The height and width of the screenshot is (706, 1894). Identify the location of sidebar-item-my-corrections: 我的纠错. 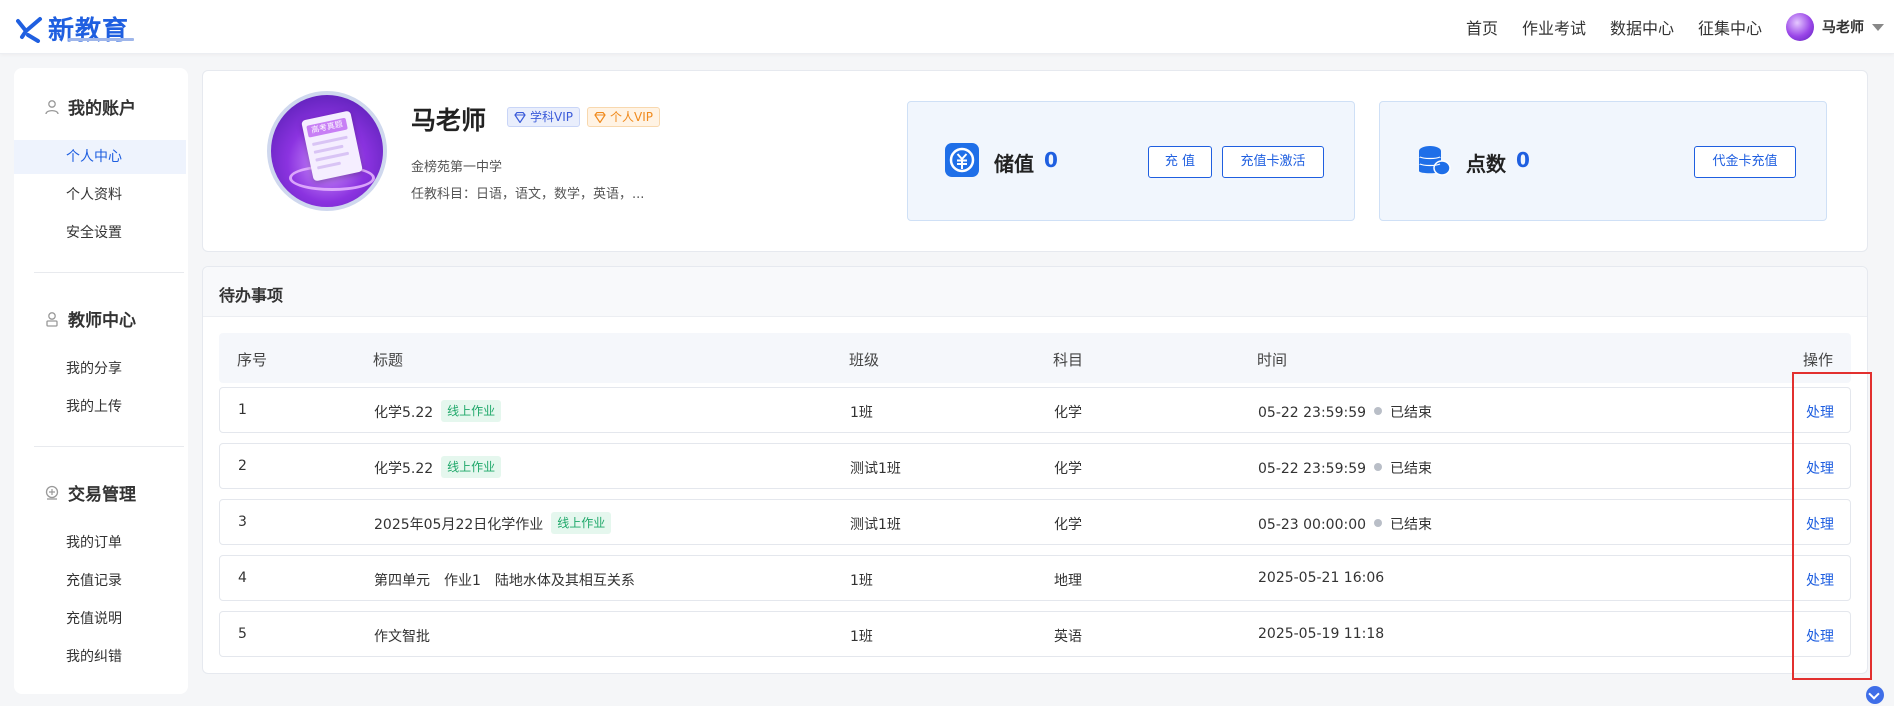
(100, 657).